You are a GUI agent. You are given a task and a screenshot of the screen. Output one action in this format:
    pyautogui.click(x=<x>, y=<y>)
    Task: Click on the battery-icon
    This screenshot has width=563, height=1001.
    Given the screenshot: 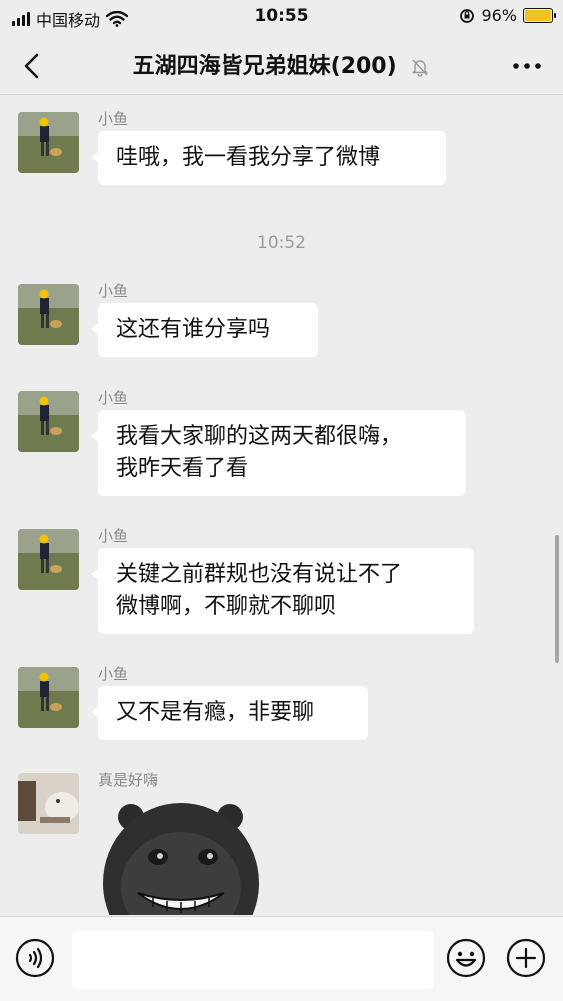 What is the action you would take?
    pyautogui.click(x=539, y=15)
    